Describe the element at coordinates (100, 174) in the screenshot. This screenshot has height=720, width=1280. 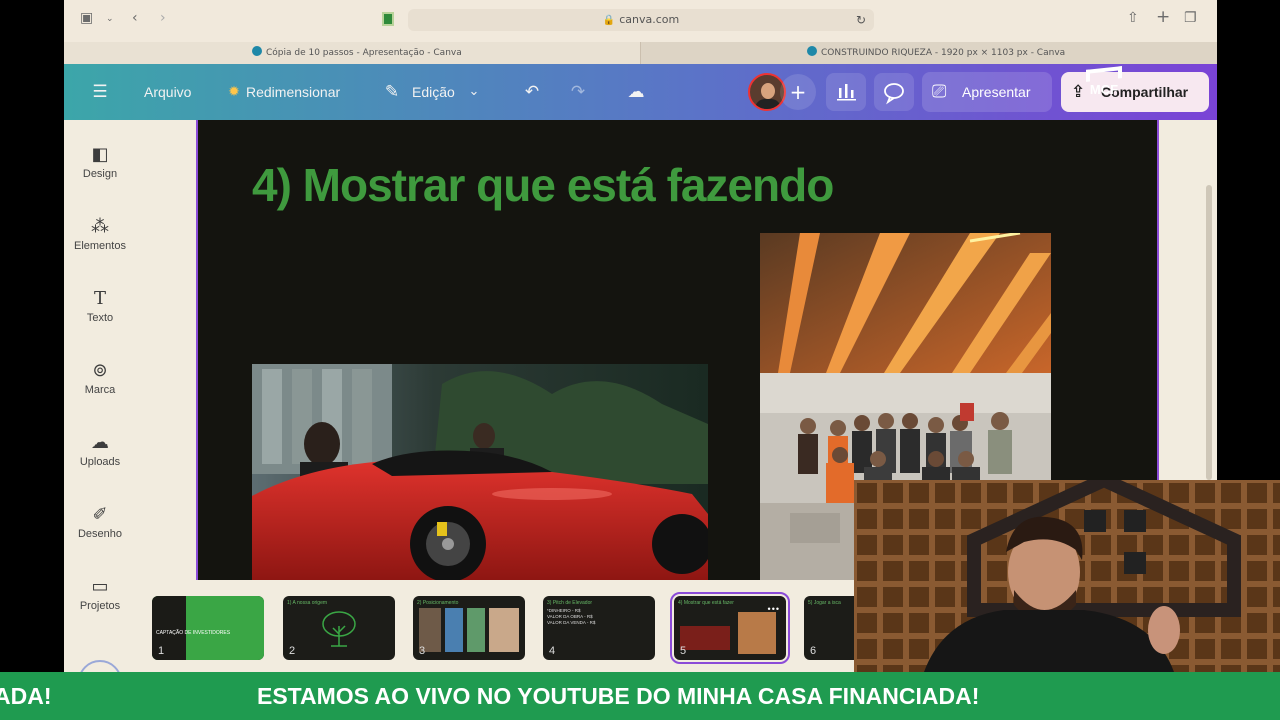
I see `sidebar-item-label: Design` at that location.